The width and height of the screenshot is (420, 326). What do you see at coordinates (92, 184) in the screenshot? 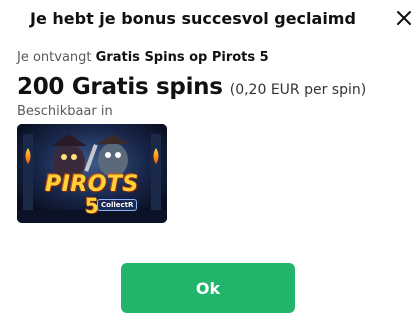
I see `game-logo-text: PIROTS` at bounding box center [92, 184].